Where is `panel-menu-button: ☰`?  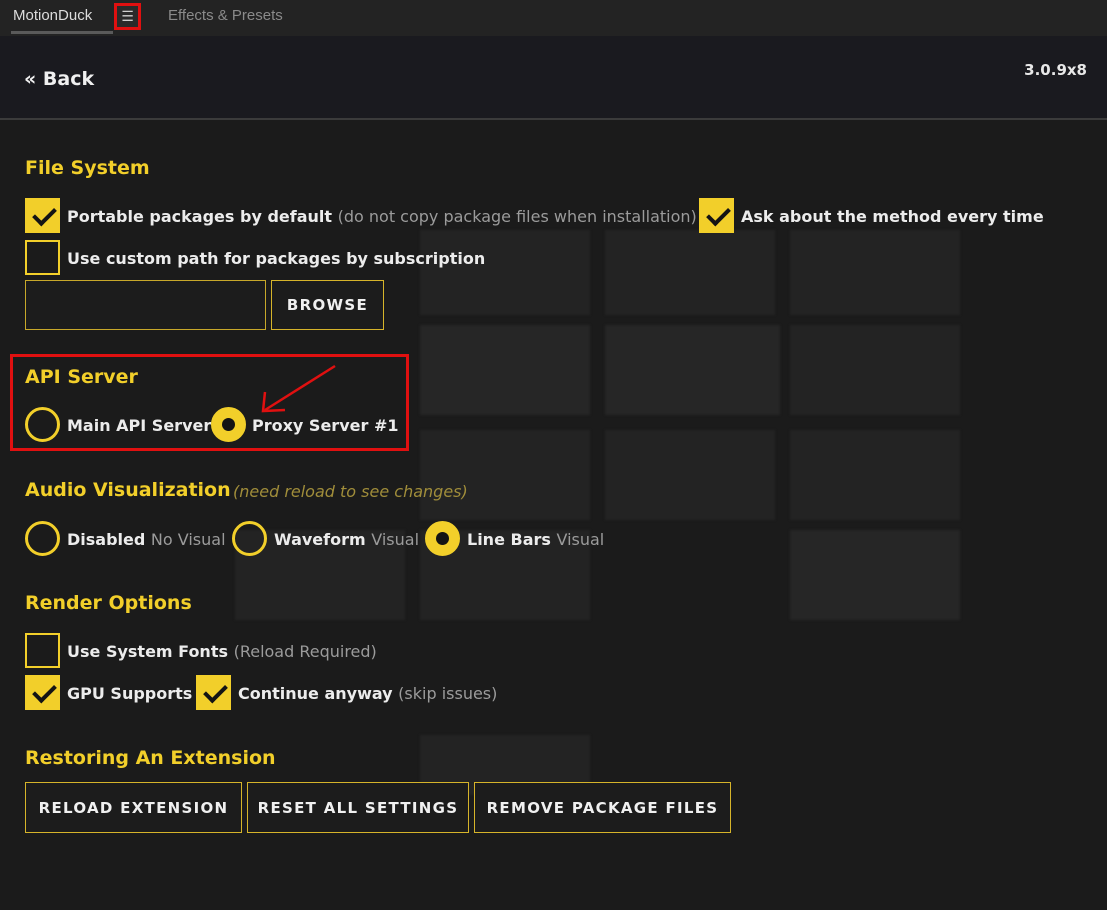 panel-menu-button: ☰ is located at coordinates (127, 16).